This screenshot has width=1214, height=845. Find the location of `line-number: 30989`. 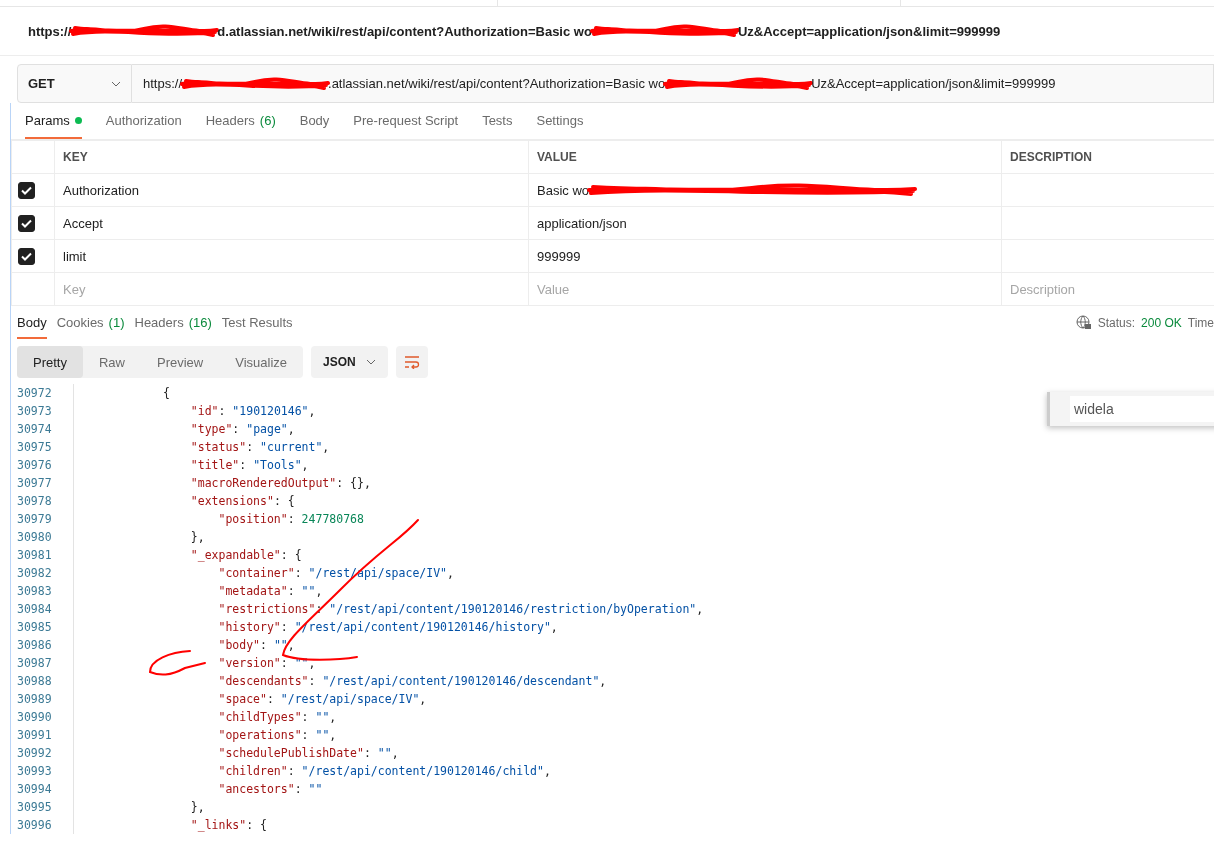

line-number: 30989 is located at coordinates (42, 699).